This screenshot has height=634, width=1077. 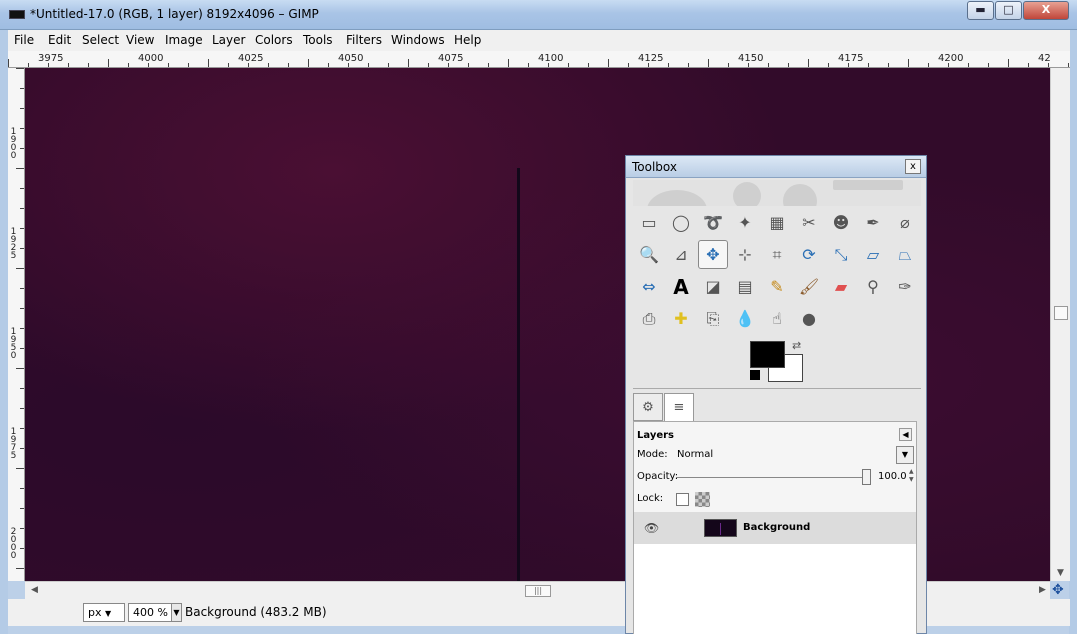 What do you see at coordinates (318, 40) in the screenshot?
I see `menu-tools: Tools` at bounding box center [318, 40].